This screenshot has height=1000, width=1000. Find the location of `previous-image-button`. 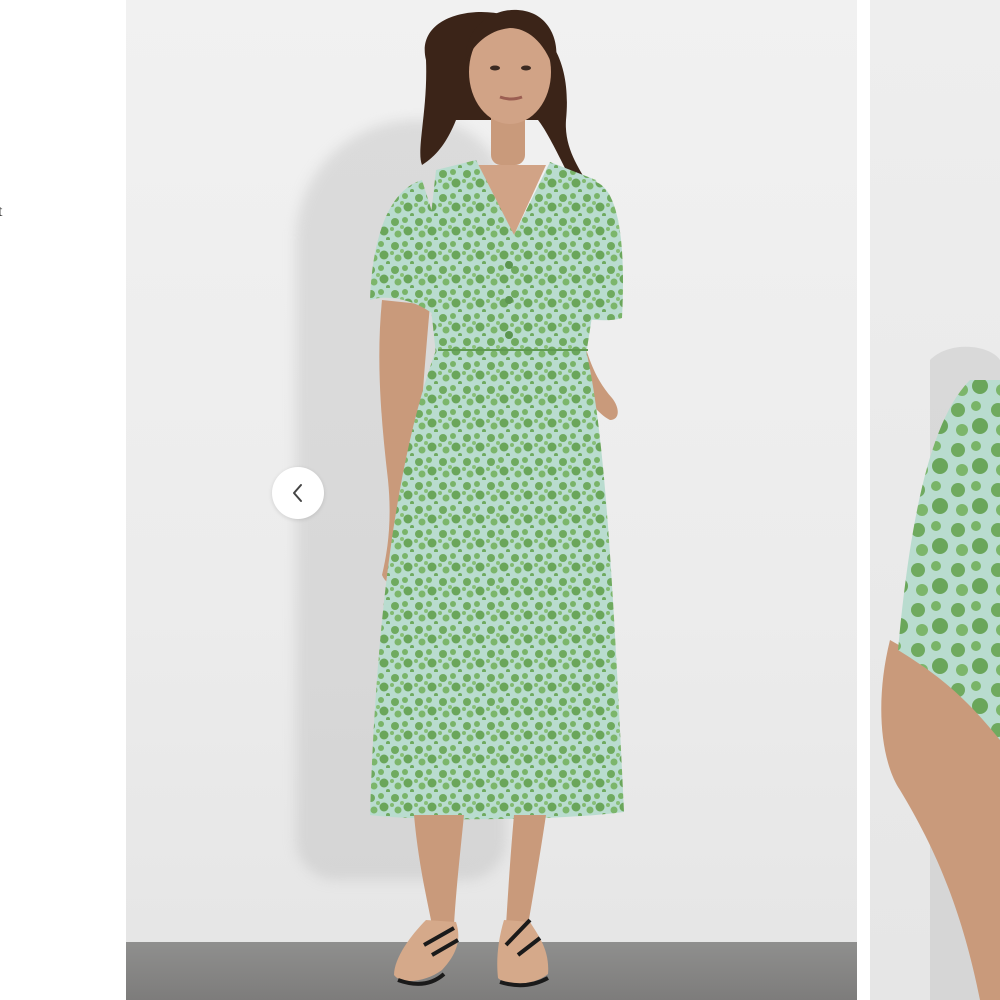

previous-image-button is located at coordinates (298, 493).